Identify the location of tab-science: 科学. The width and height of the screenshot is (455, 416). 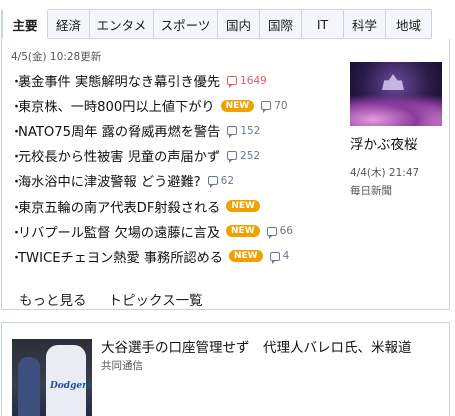
(365, 24).